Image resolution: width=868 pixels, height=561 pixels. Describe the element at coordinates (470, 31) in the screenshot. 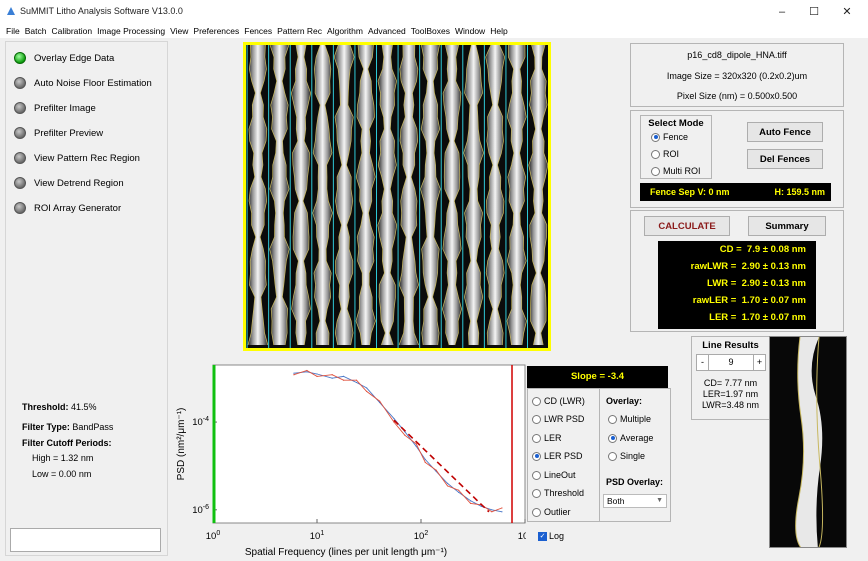

I see `menu-window: Window` at that location.